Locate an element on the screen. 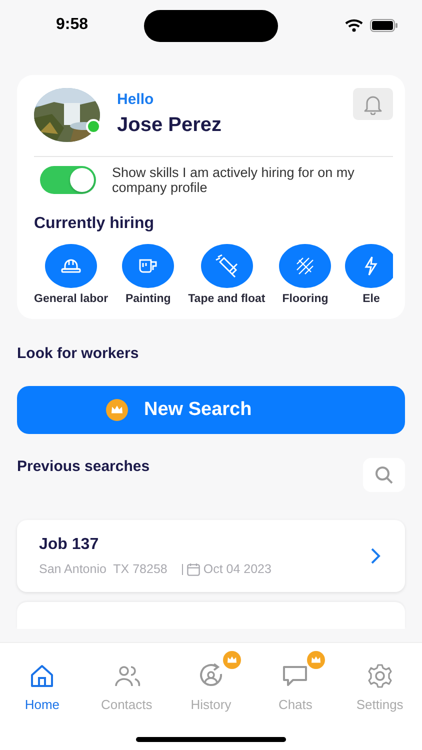 The height and width of the screenshot is (750, 422). tab-item: Contacts is located at coordinates (126, 696).